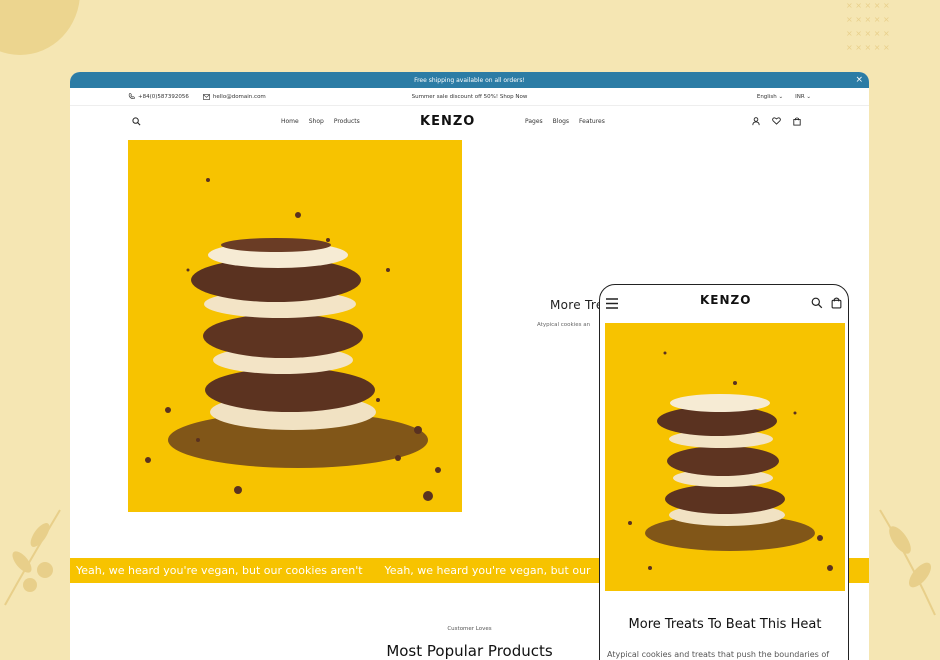 This screenshot has width=940, height=660. What do you see at coordinates (290, 121) in the screenshot?
I see `nav-home: Home` at bounding box center [290, 121].